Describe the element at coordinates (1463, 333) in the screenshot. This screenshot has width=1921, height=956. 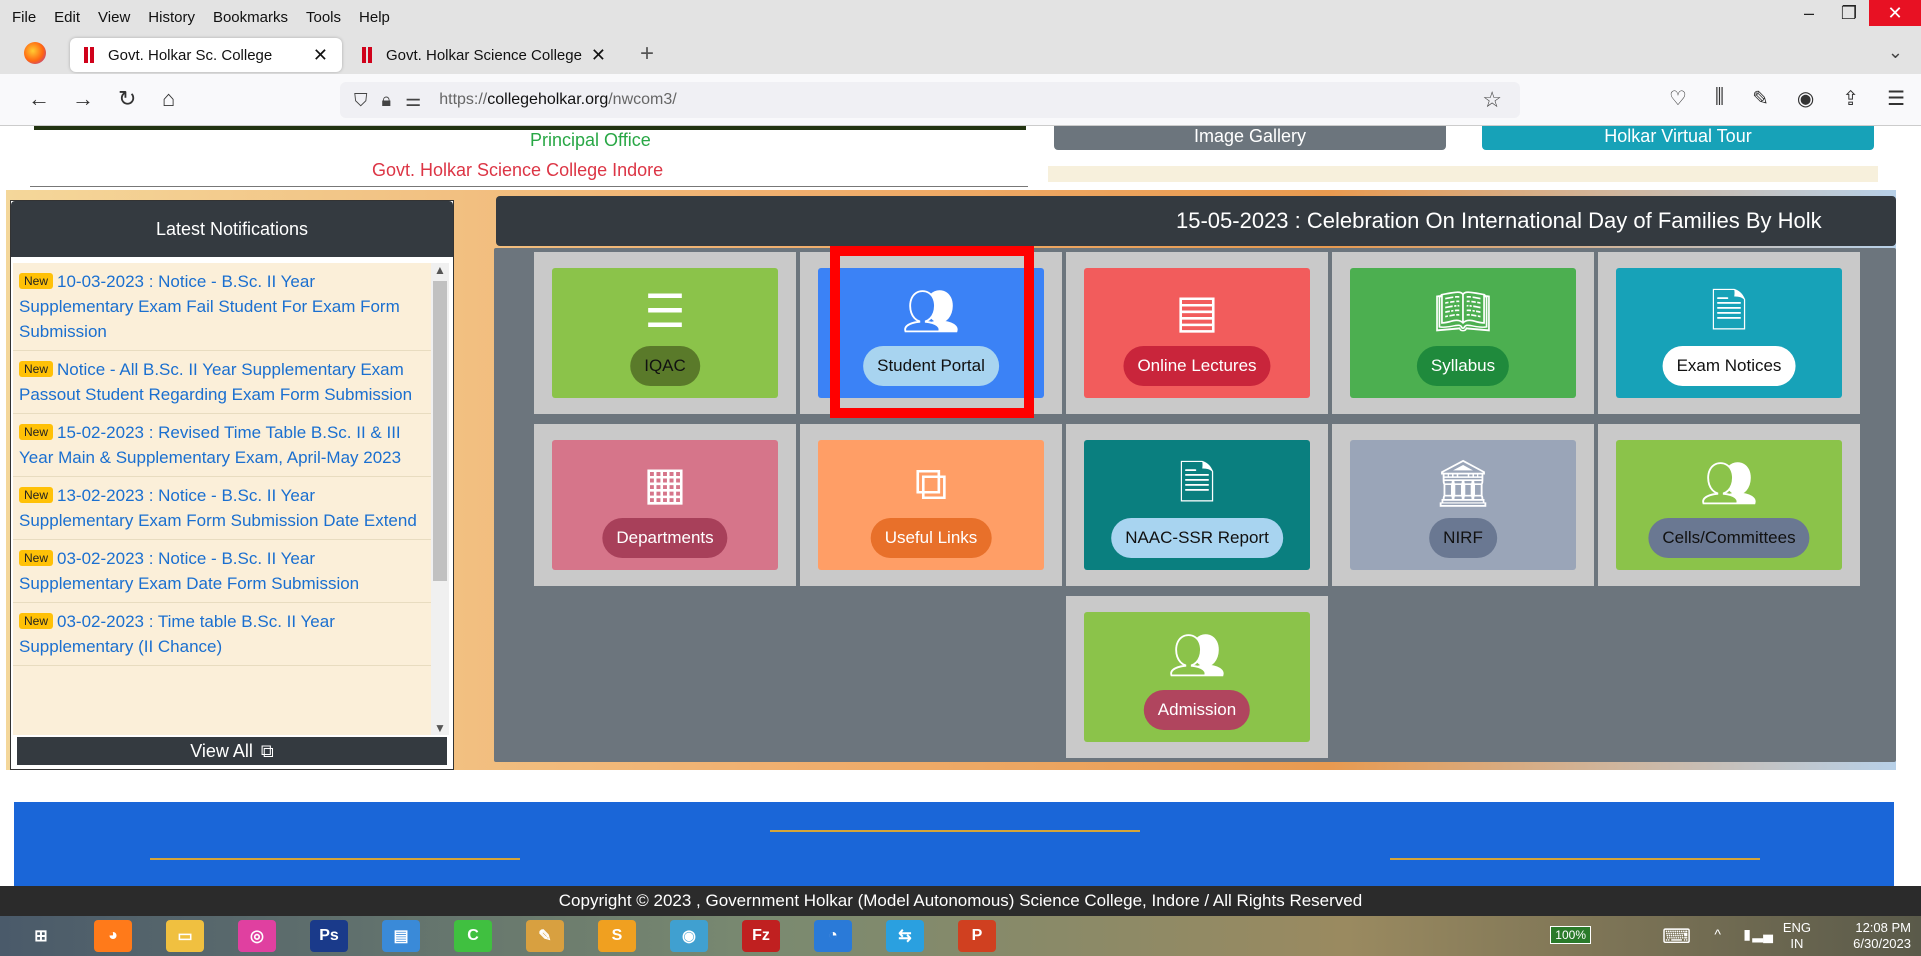
I see `tile-syllabus: 📖︎ Syllabus` at that location.